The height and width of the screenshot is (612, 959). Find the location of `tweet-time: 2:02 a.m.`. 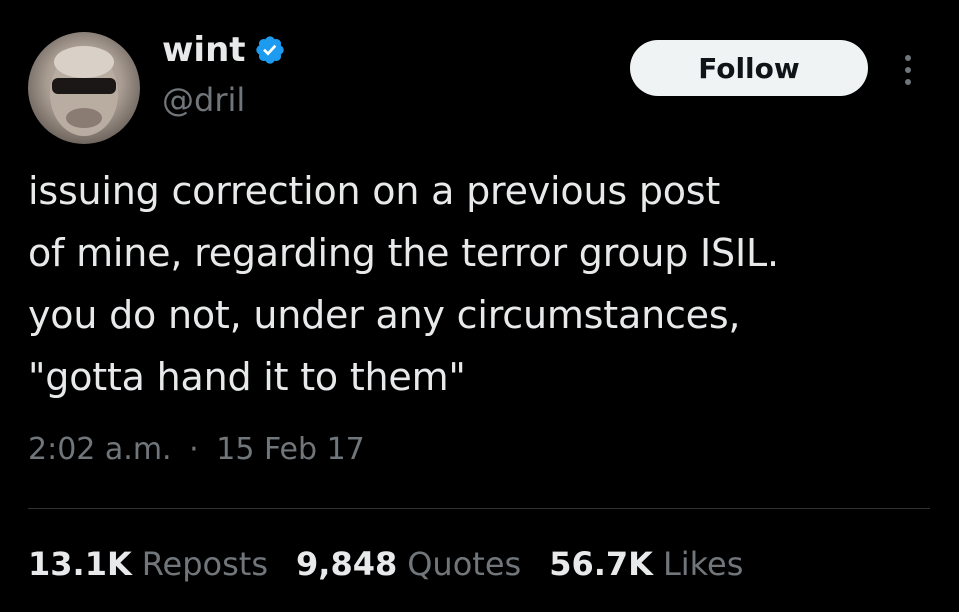

tweet-time: 2:02 a.m. is located at coordinates (100, 449).